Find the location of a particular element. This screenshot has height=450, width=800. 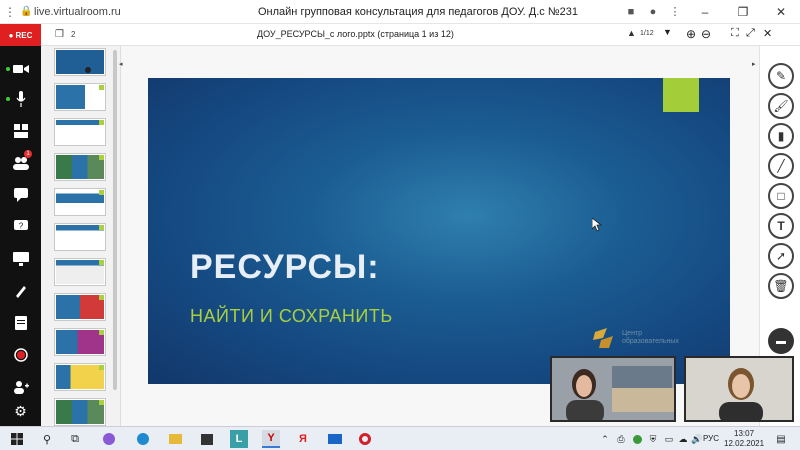

text-tool: T is located at coordinates (781, 226).